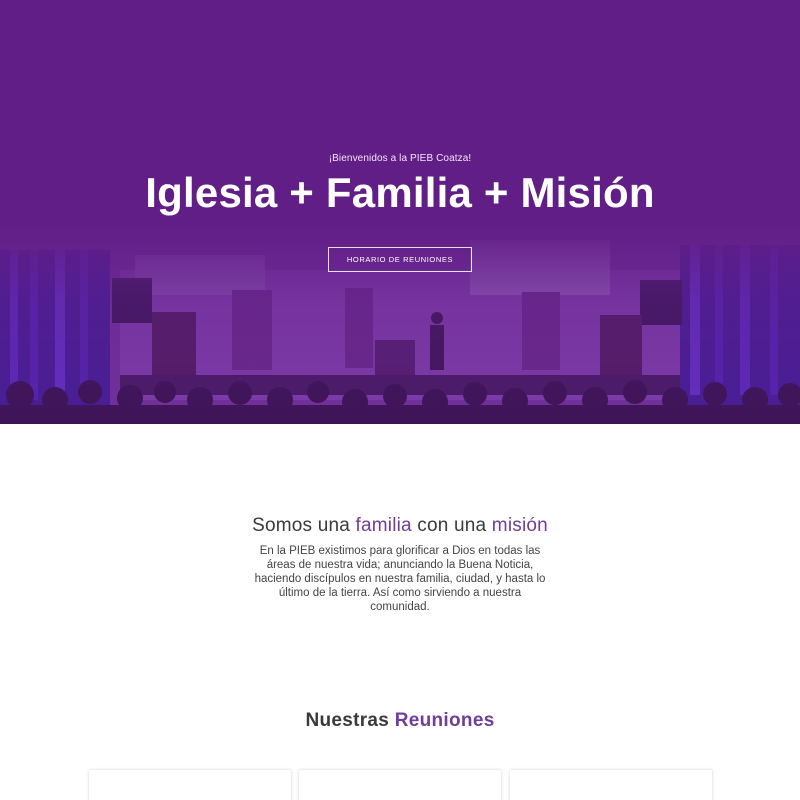 This screenshot has height=800, width=800. Describe the element at coordinates (350, 720) in the screenshot. I see `meetings-heading-prefix: Nuestras` at that location.